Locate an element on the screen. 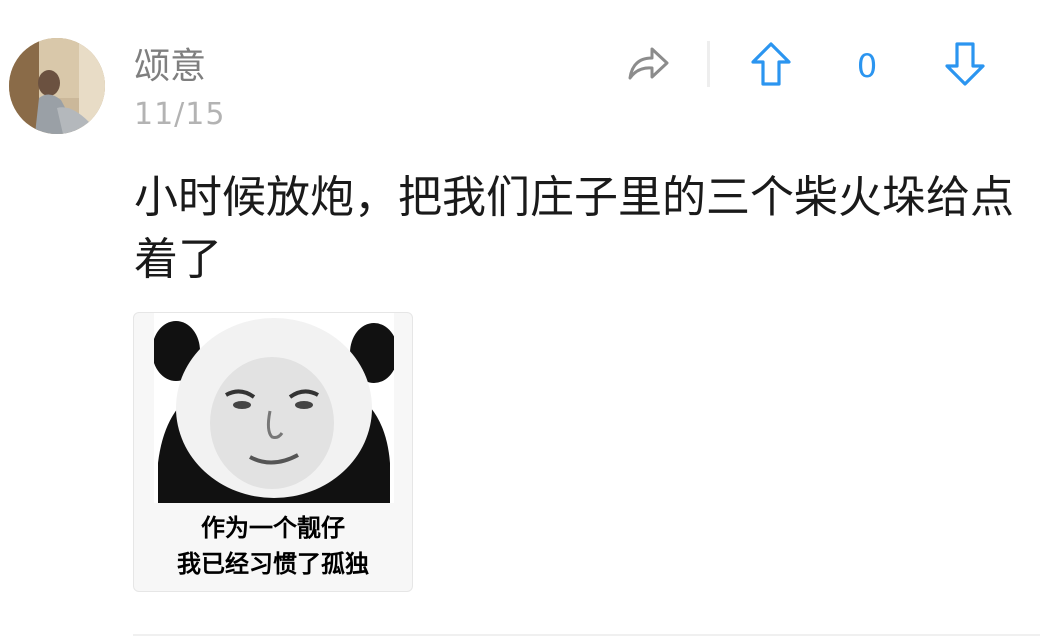  upvote-button is located at coordinates (771, 64).